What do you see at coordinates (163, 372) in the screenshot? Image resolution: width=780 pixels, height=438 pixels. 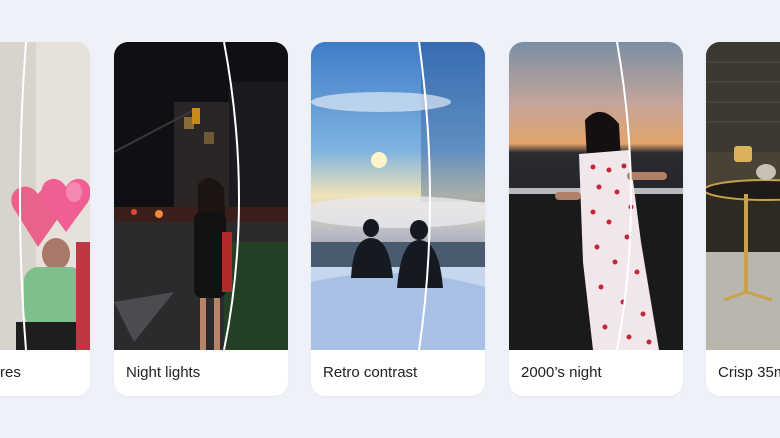 I see `style-card-label: Night lights` at bounding box center [163, 372].